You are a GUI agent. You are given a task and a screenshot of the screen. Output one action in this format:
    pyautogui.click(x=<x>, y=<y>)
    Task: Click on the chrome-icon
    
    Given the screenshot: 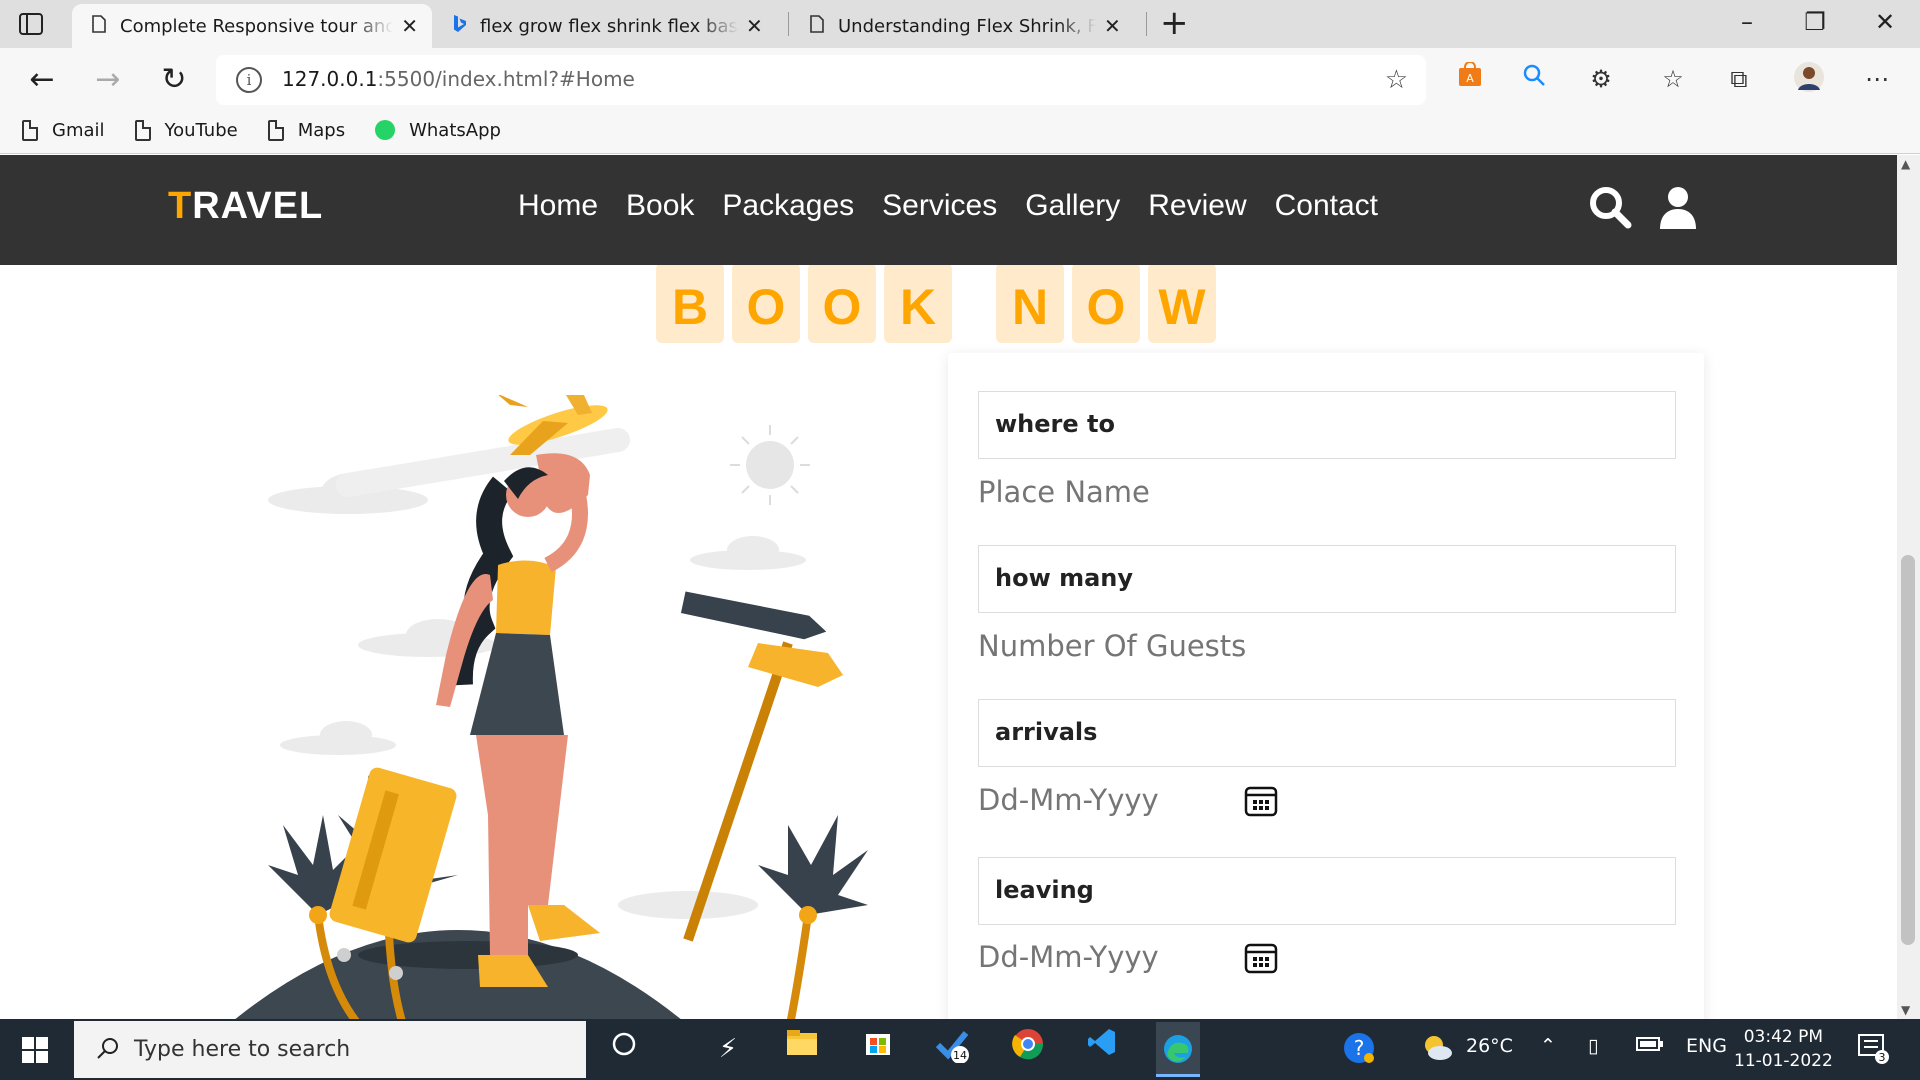 What is the action you would take?
    pyautogui.click(x=1028, y=1049)
    